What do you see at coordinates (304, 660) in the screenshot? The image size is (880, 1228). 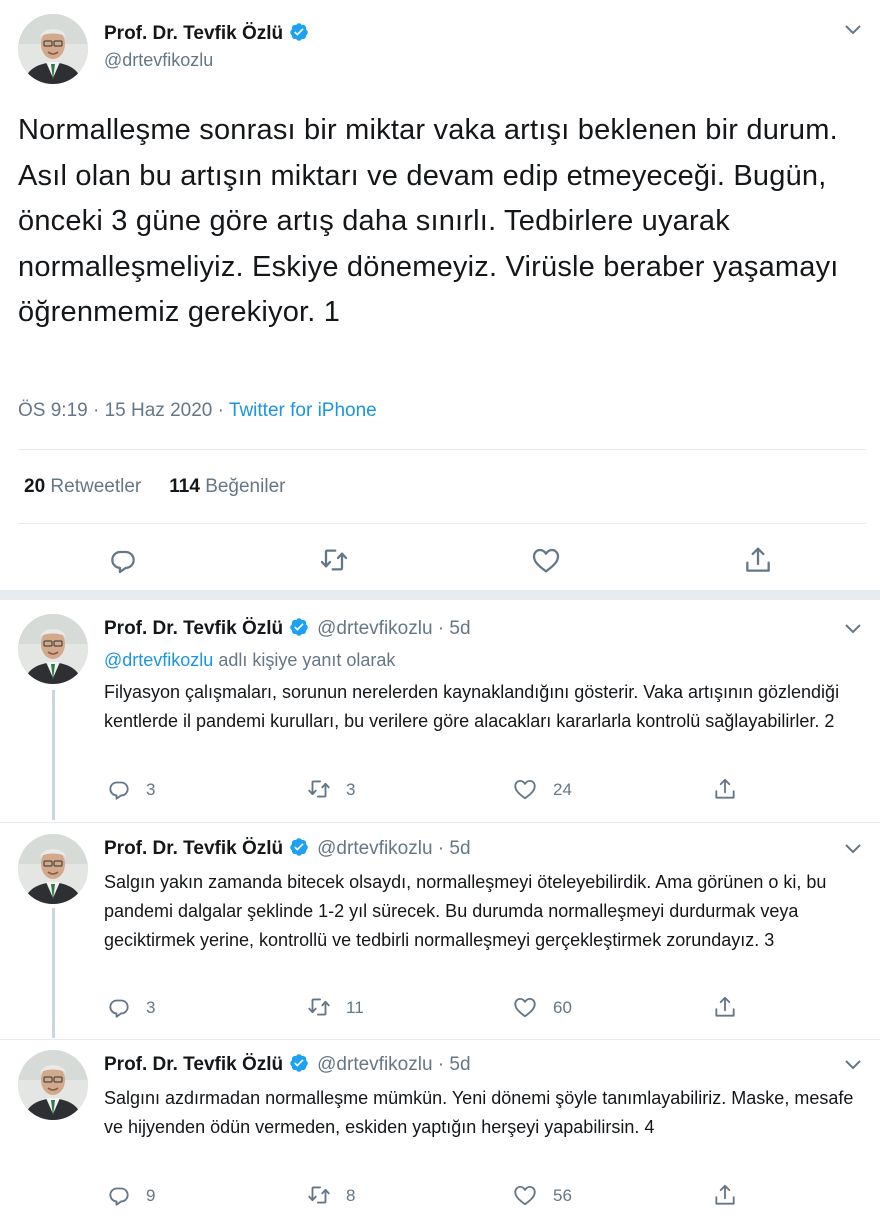 I see `reply-to-text: adlı kişiye yanıt olarak` at bounding box center [304, 660].